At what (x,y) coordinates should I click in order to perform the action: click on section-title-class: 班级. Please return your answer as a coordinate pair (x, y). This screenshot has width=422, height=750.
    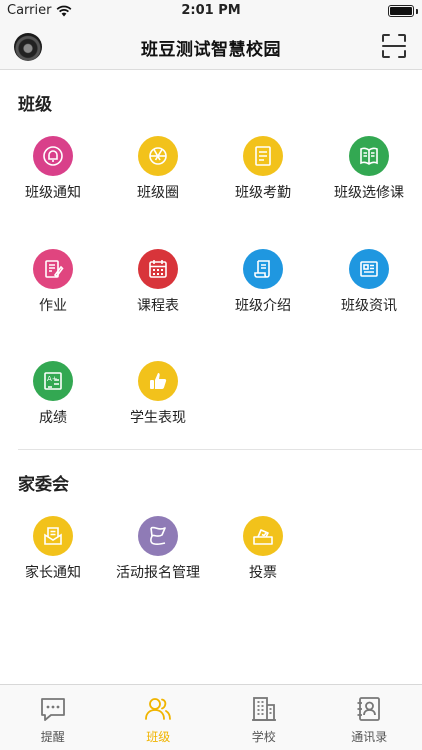
    Looking at the image, I should click on (35, 105).